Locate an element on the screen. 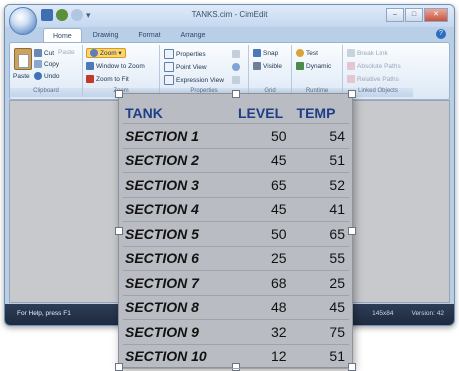 This screenshot has width=459, height=371. tank-temp: 52 is located at coordinates (321, 185).